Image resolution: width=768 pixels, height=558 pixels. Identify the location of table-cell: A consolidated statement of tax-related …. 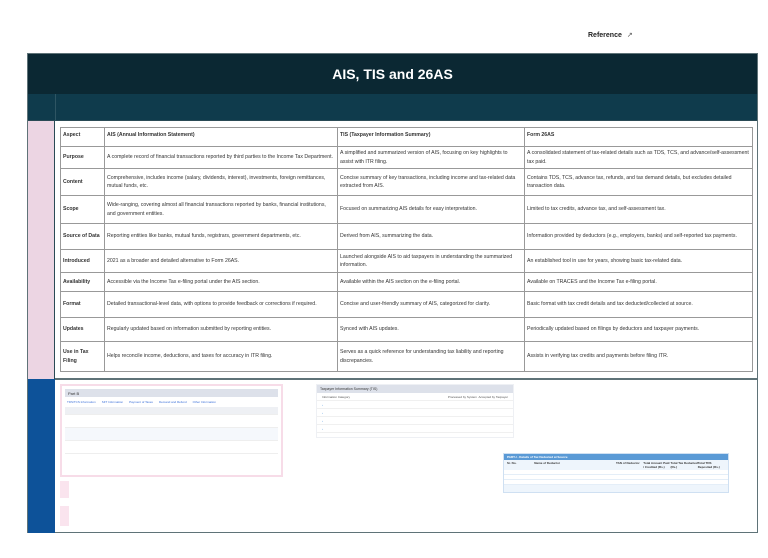
(638, 157).